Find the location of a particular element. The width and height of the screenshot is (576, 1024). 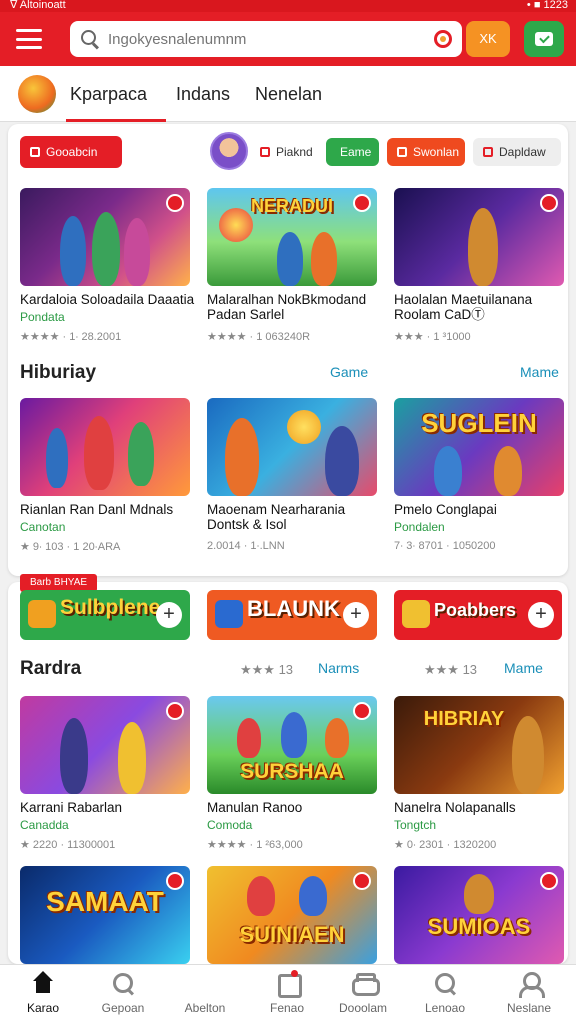

game-title: Nanelra Nolapanalls is located at coordinates (482, 807).